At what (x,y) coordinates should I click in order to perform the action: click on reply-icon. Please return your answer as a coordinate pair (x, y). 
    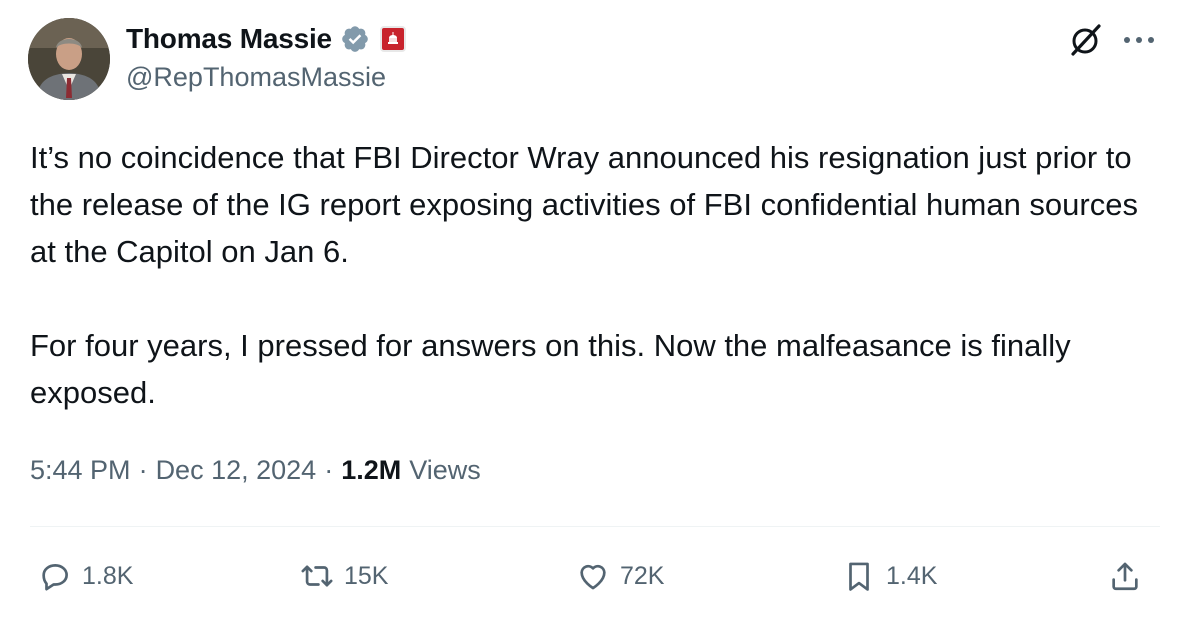
    Looking at the image, I should click on (55, 577).